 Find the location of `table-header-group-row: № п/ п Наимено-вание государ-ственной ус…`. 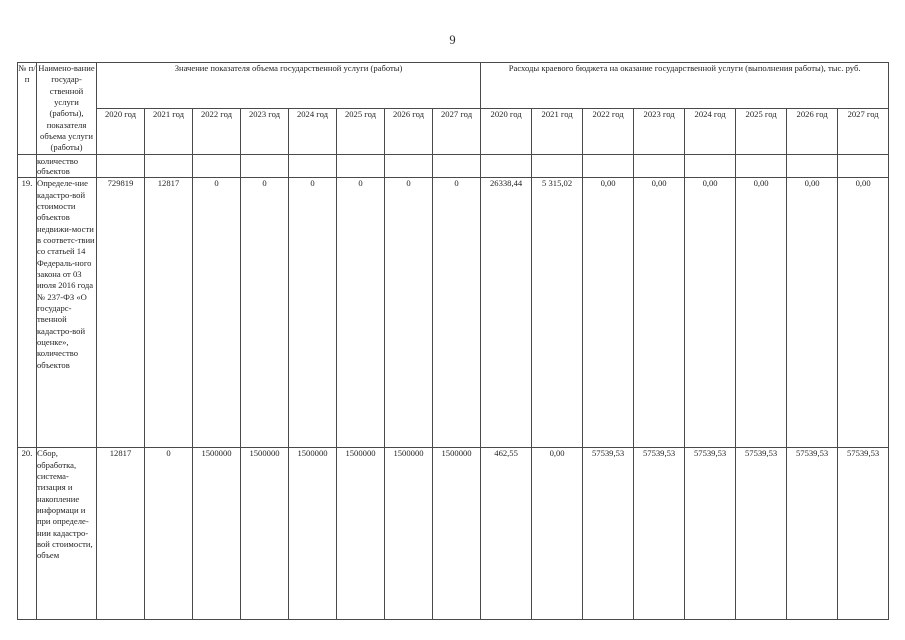

table-header-group-row: № п/ п Наимено-вание государ-ственной ус… is located at coordinates (453, 108).